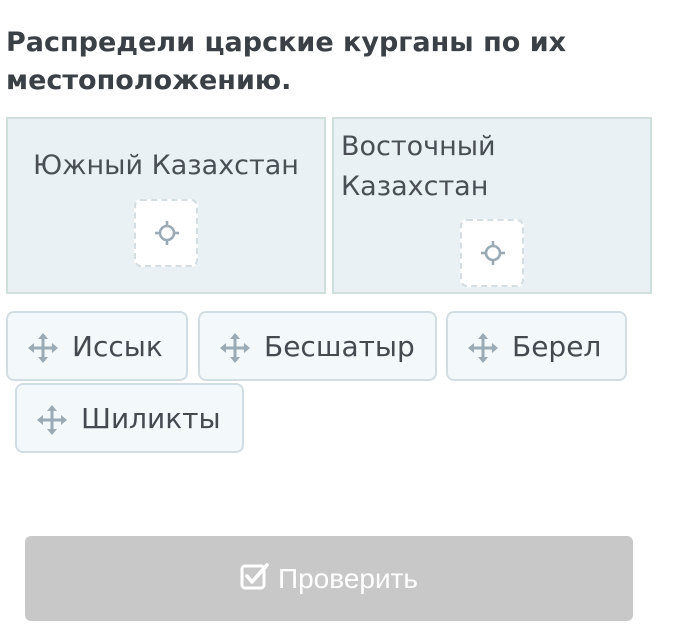 This screenshot has height=639, width=678. Describe the element at coordinates (151, 418) in the screenshot. I see `item-label: Шиликты` at that location.